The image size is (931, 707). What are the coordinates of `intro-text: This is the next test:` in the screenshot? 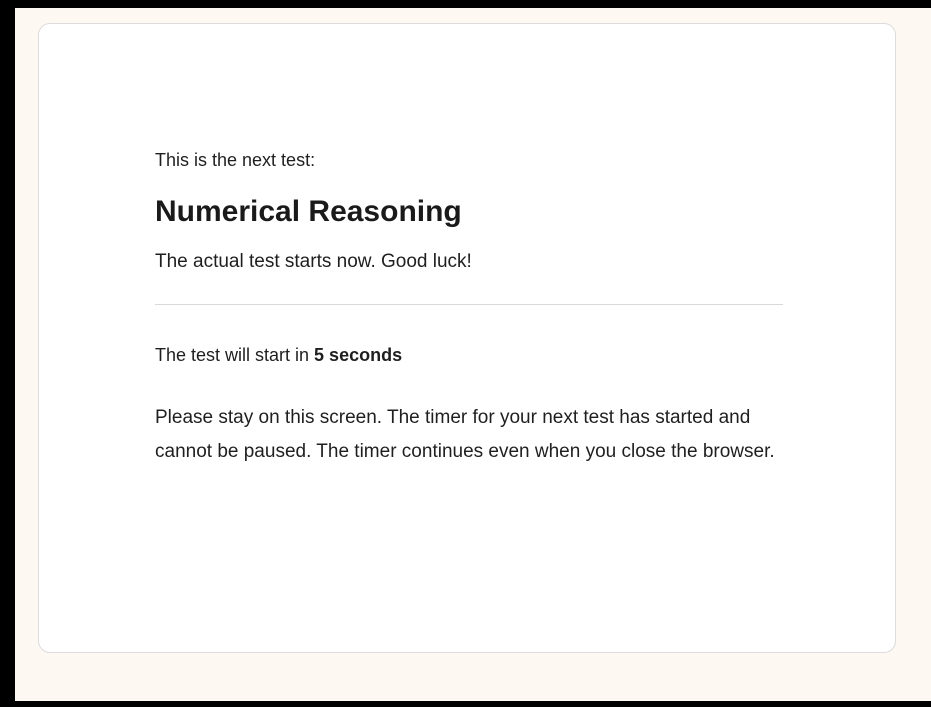 It's located at (235, 160).